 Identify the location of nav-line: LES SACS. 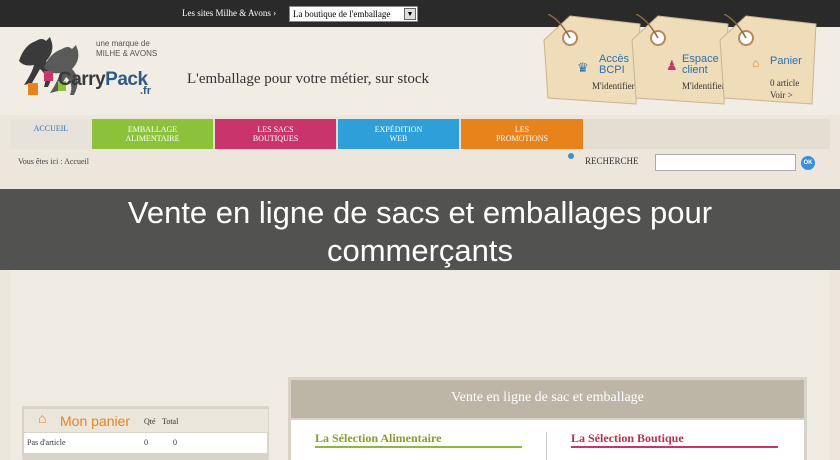
(275, 129).